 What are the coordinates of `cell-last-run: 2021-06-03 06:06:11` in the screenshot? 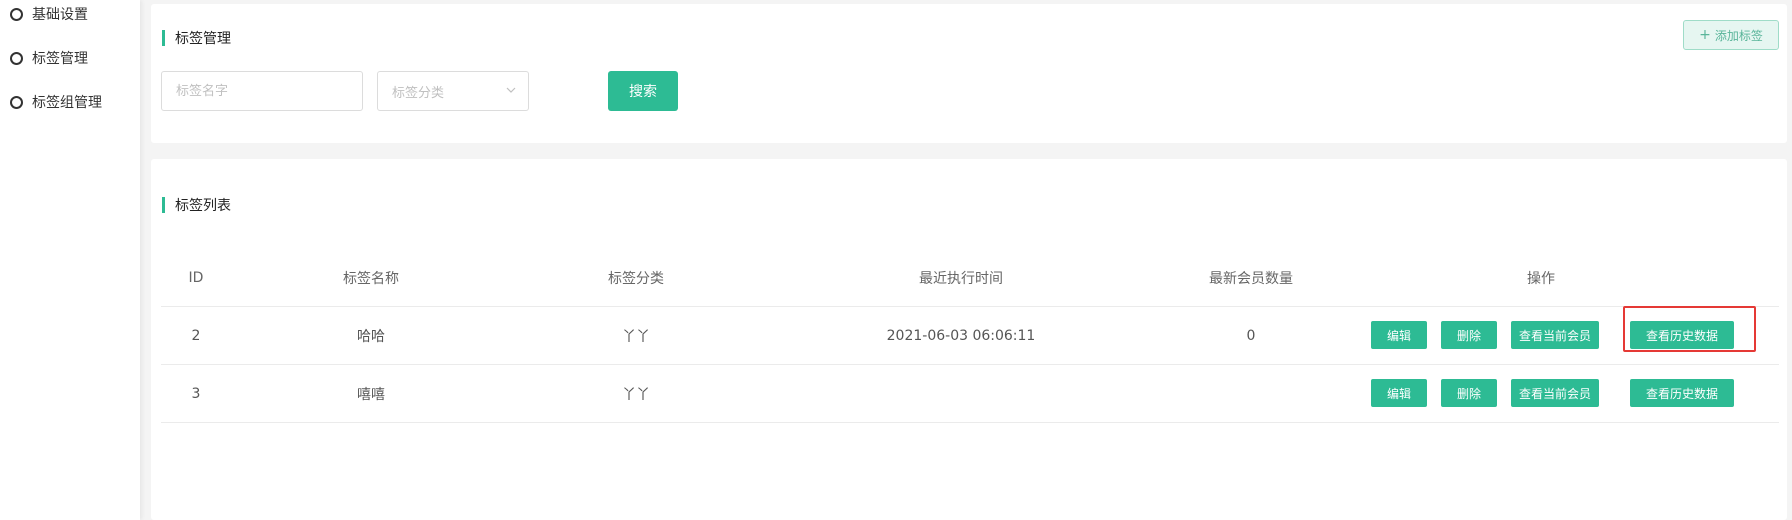 It's located at (961, 335).